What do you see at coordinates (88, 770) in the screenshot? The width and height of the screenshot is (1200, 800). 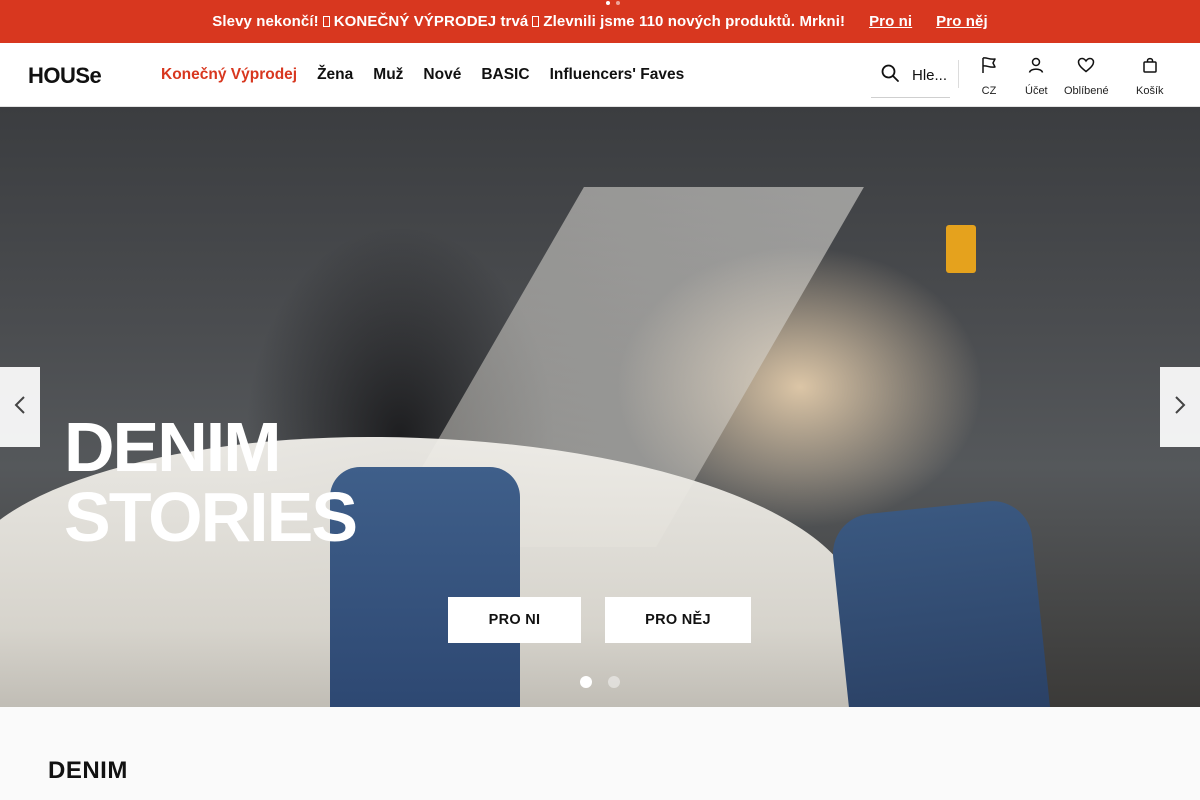 I see `section-title: DENIM` at bounding box center [88, 770].